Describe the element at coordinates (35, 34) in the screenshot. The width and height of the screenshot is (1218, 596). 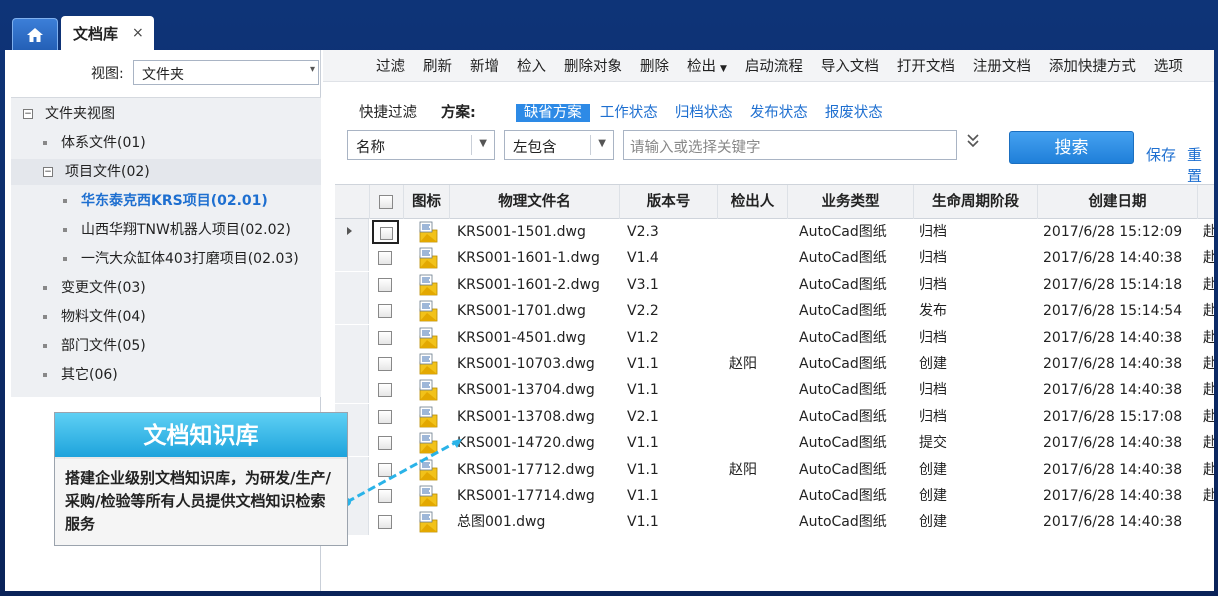
I see `tab-home` at that location.